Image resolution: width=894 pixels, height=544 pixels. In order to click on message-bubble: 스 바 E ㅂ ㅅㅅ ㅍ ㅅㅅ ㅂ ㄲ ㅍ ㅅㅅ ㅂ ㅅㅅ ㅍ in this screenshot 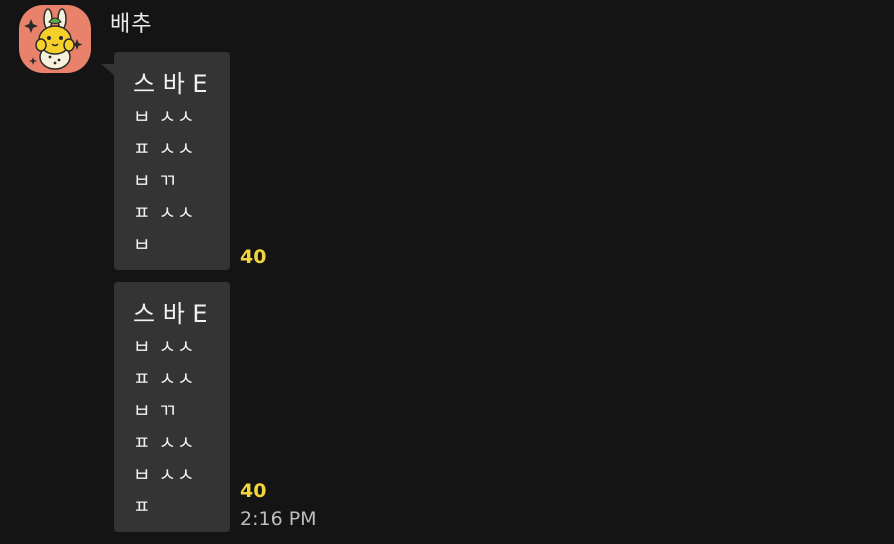, I will do `click(172, 407)`.